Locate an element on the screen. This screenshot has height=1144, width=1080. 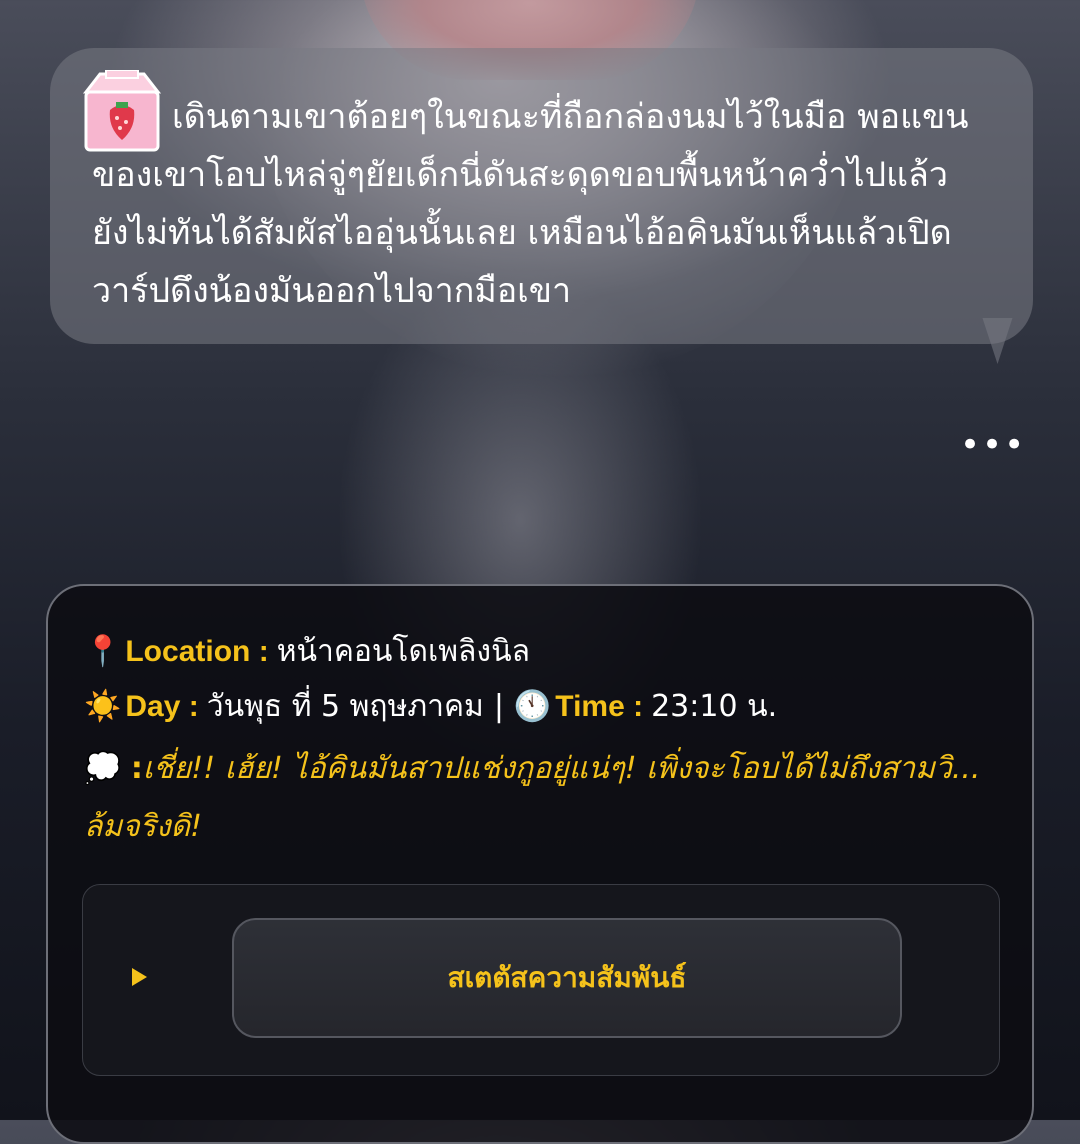
thought-colon: : is located at coordinates (136, 768).